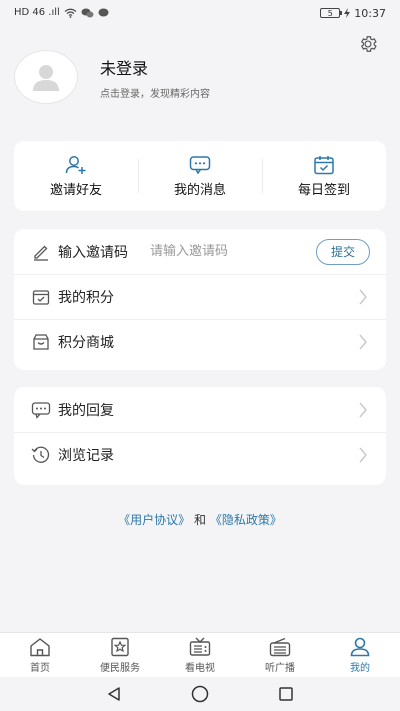 The image size is (400, 711). Describe the element at coordinates (75, 190) in the screenshot. I see `invite-friends-label: 邀请好友` at that location.